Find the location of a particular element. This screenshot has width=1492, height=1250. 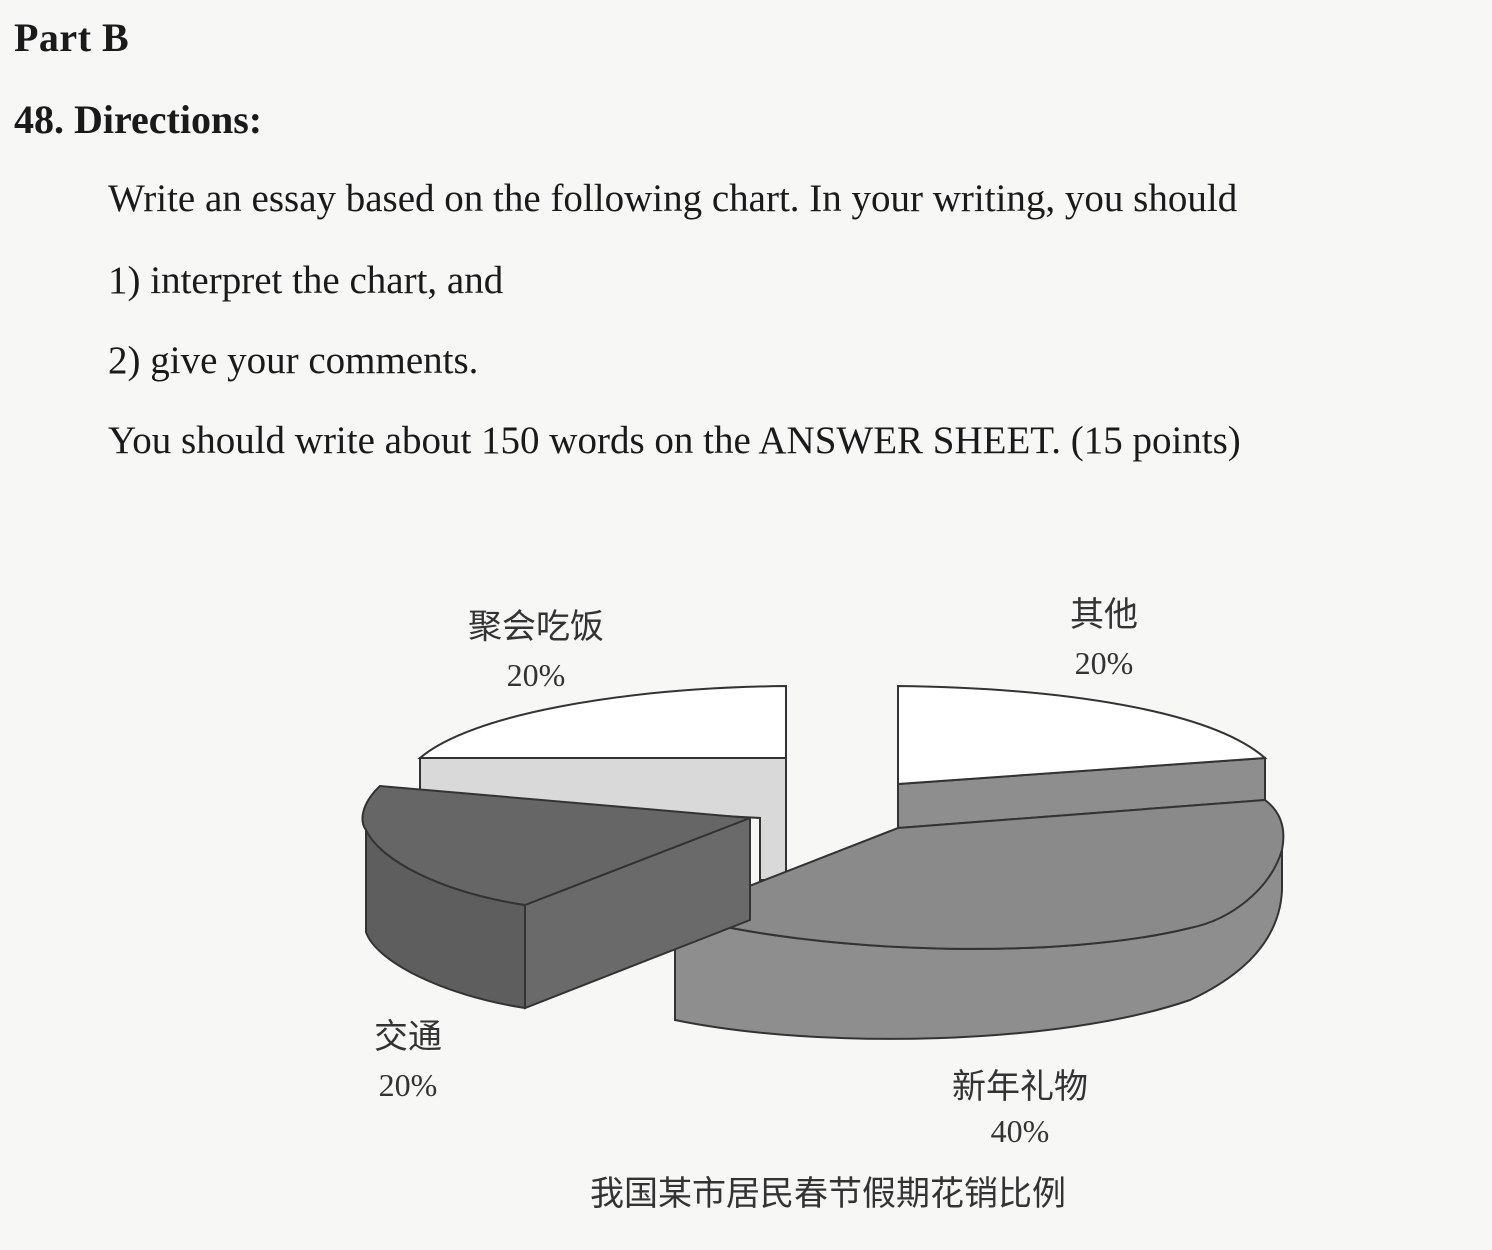

directions-title: Directions is located at coordinates (161, 119).